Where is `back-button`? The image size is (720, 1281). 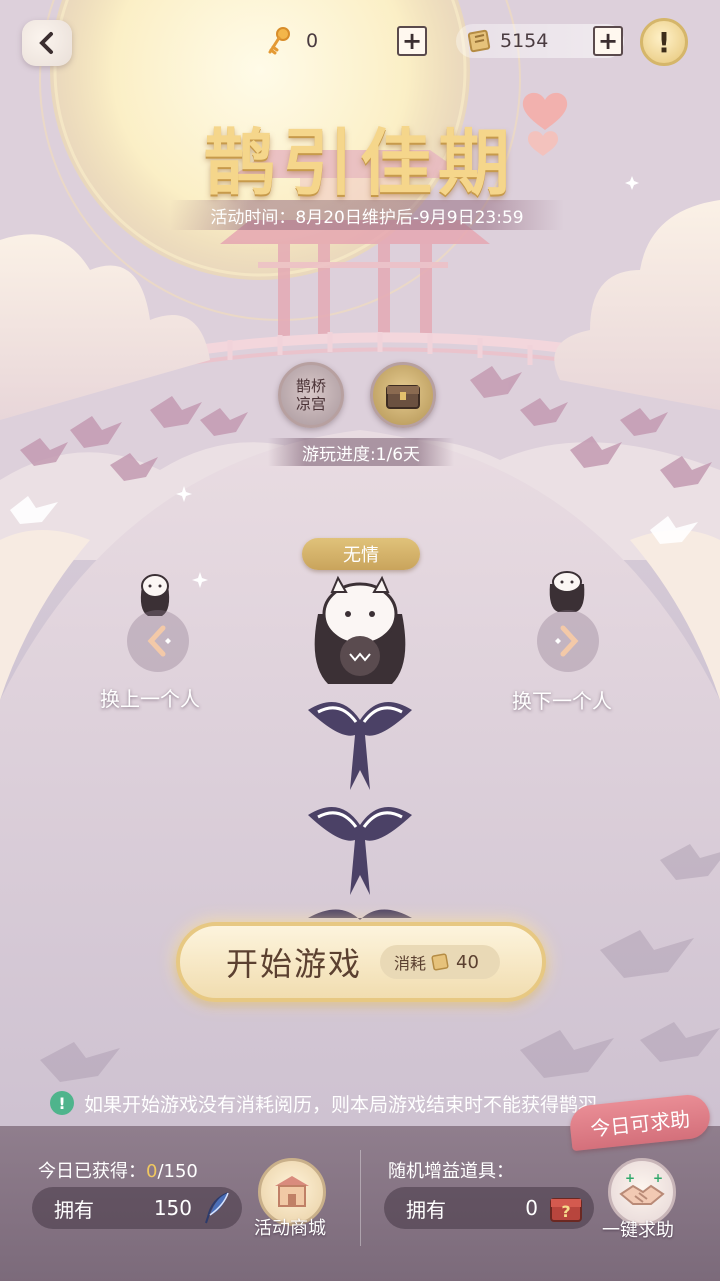 back-button is located at coordinates (47, 43).